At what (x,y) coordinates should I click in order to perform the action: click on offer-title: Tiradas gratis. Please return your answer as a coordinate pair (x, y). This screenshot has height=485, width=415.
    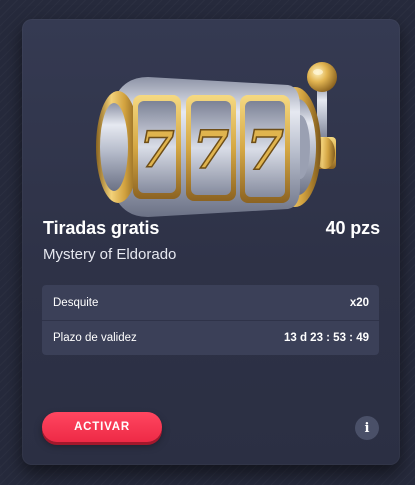
    Looking at the image, I should click on (101, 228).